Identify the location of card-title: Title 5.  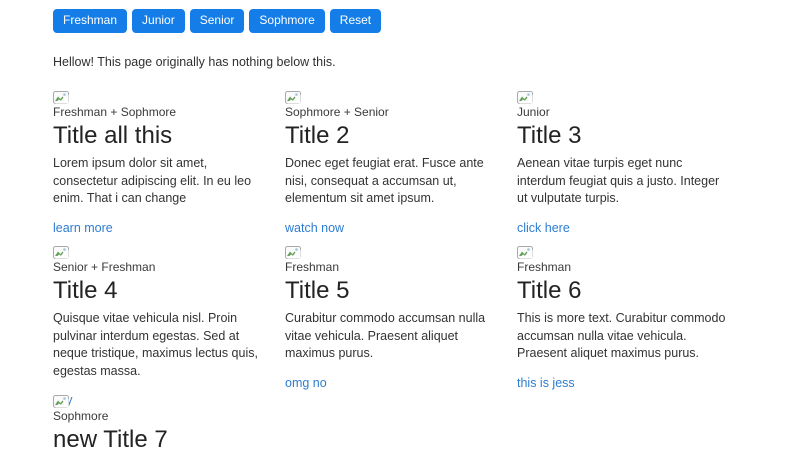
(317, 290).